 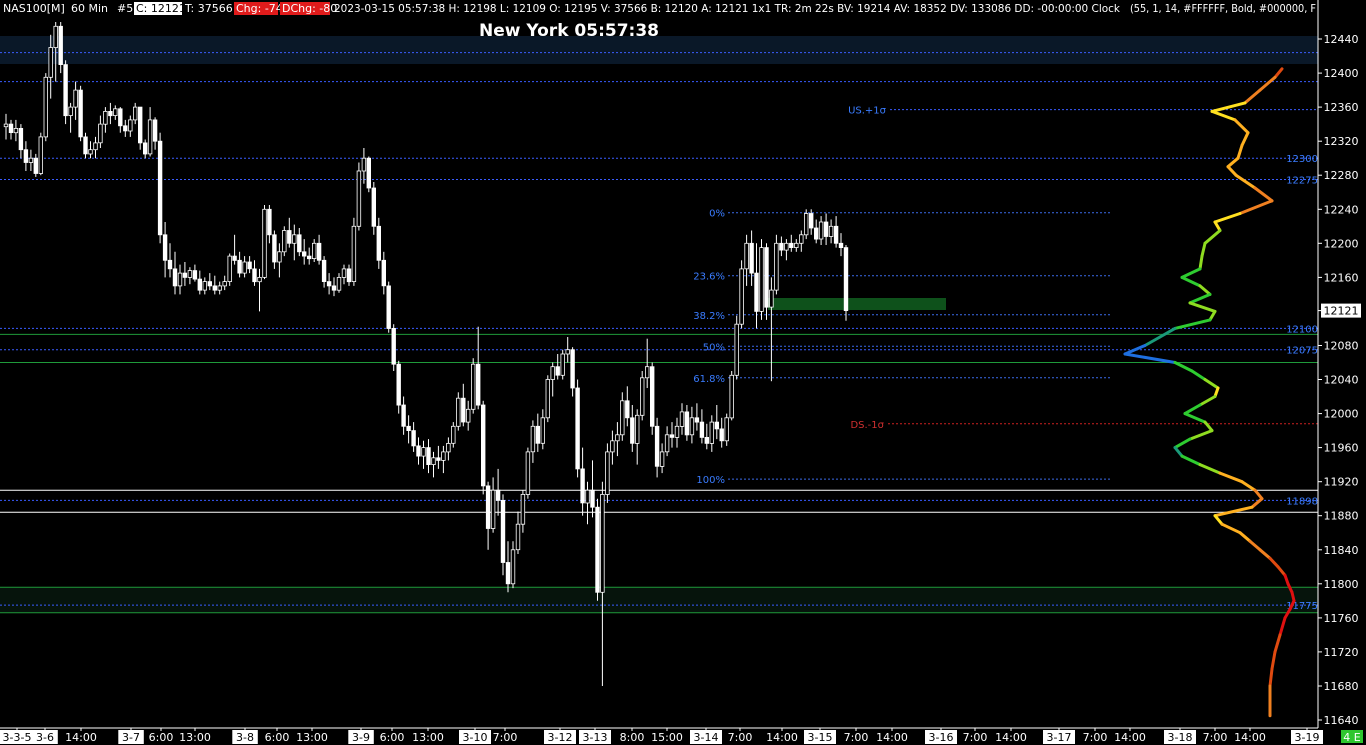 What do you see at coordinates (659, 50) in the screenshot?
I see `resistance-zone` at bounding box center [659, 50].